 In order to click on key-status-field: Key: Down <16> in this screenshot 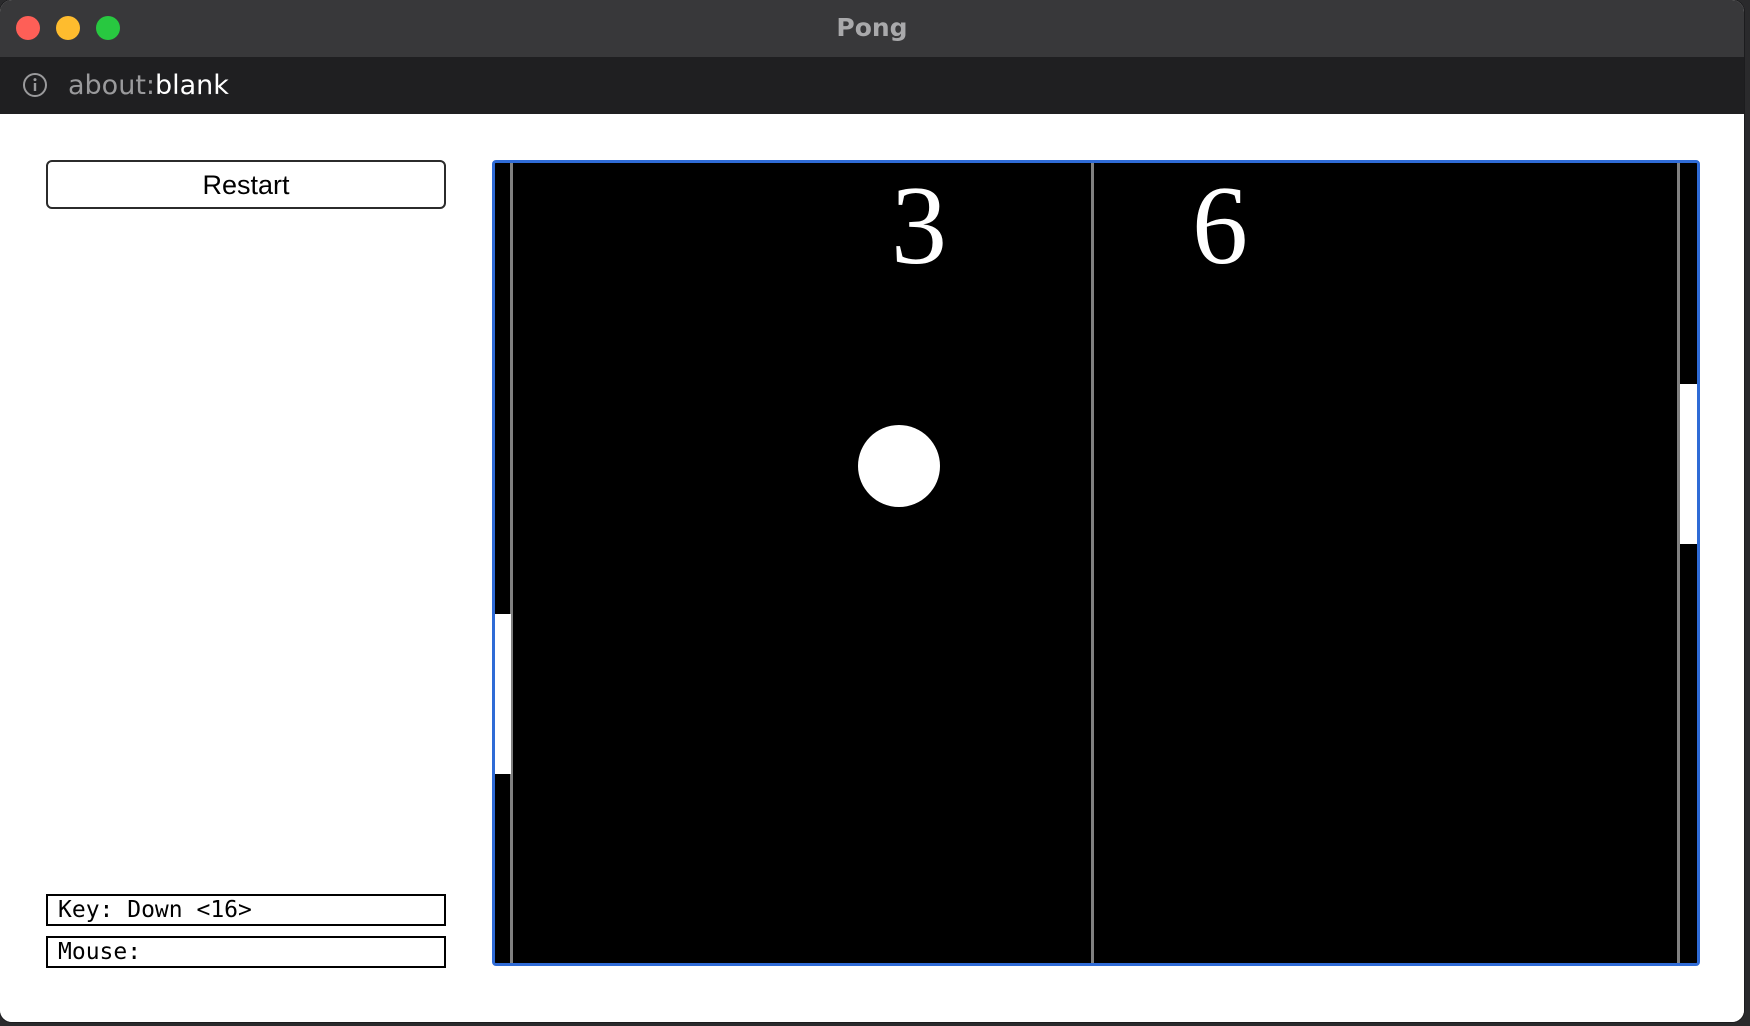, I will do `click(246, 910)`.